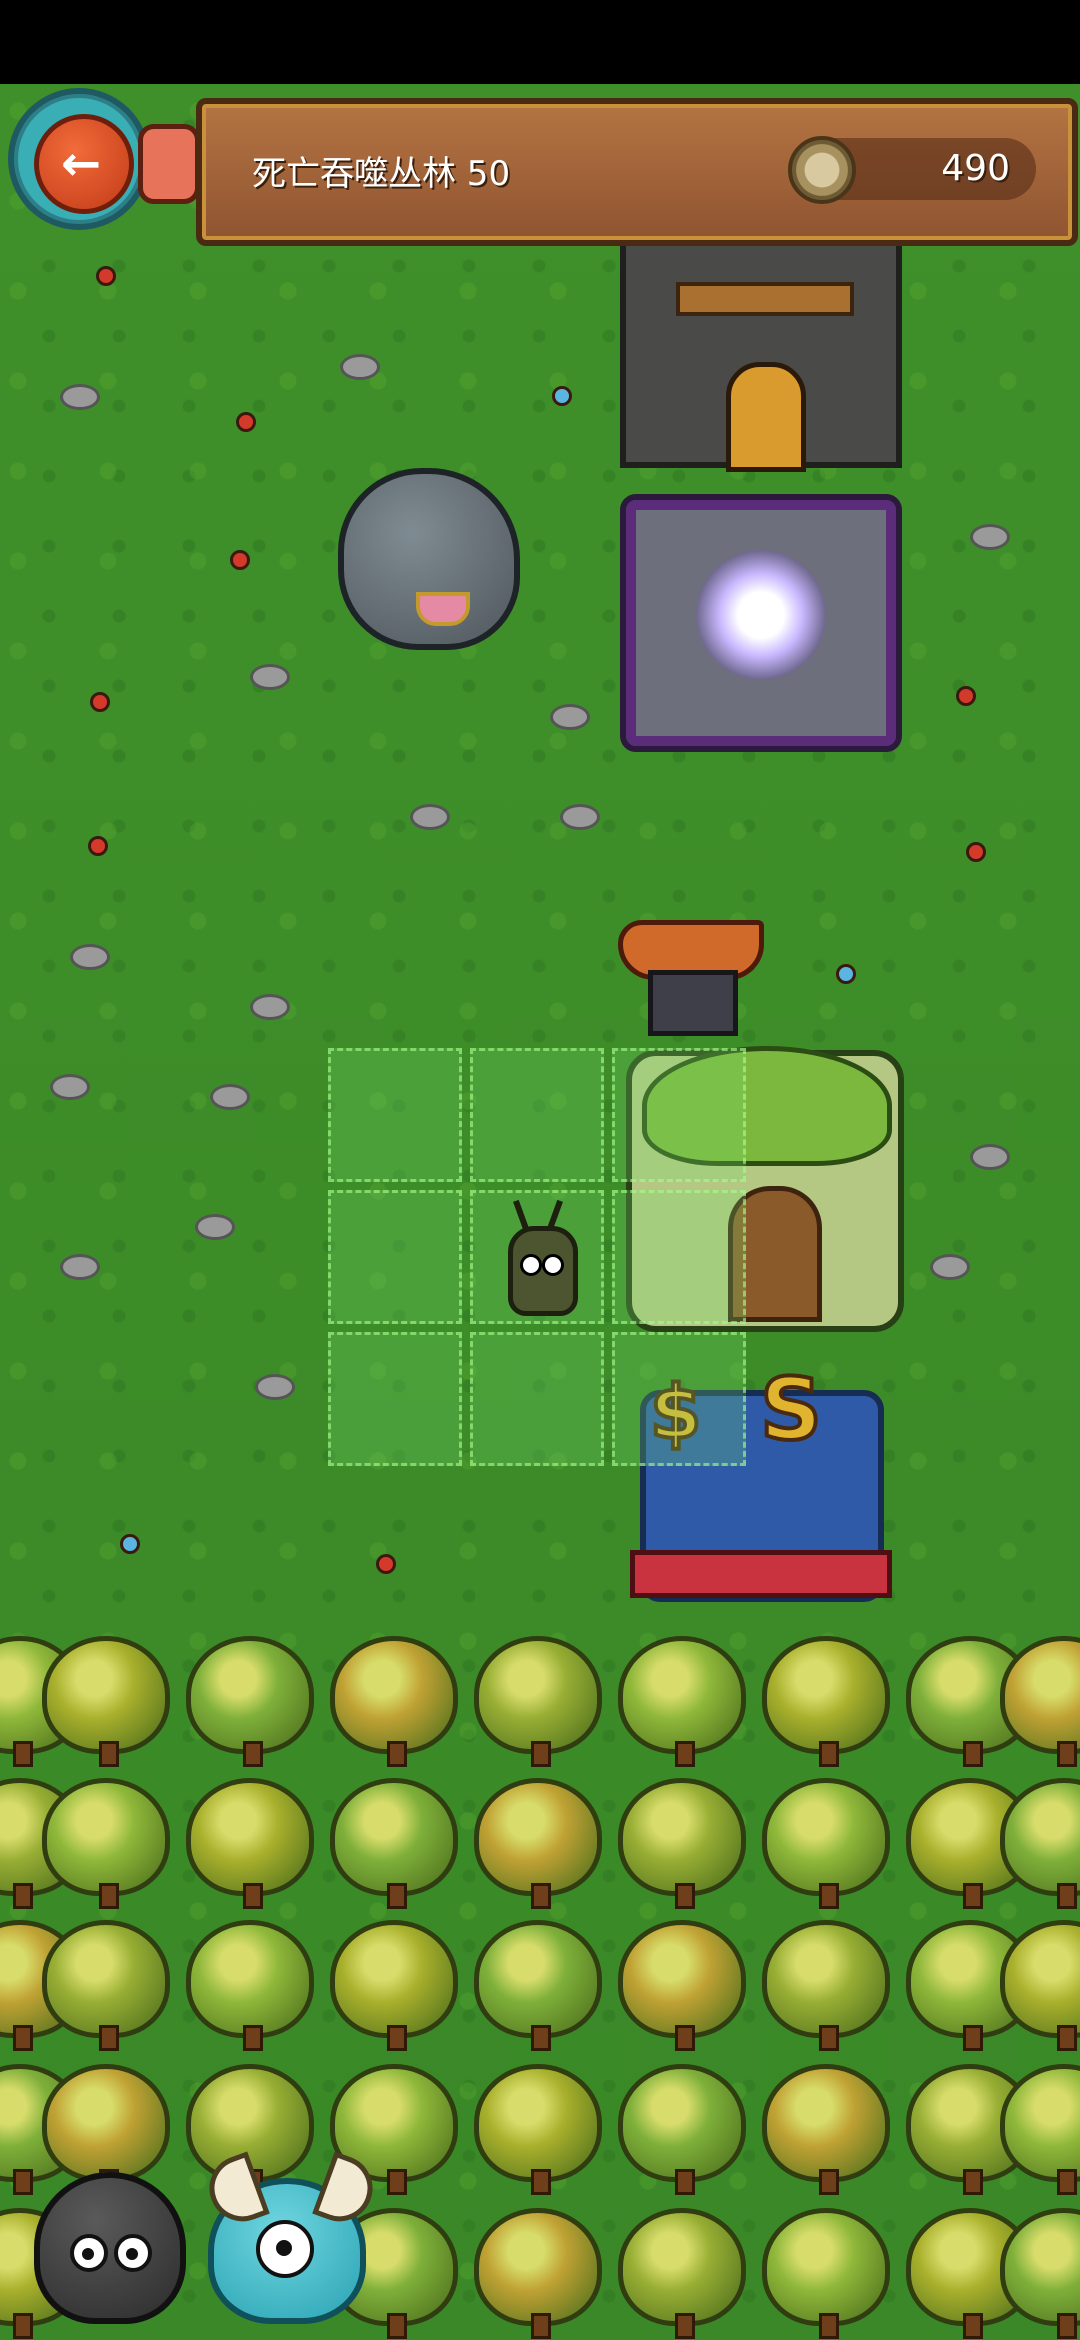 This screenshot has width=1080, height=2340. I want to click on anvil-forge, so click(691, 980).